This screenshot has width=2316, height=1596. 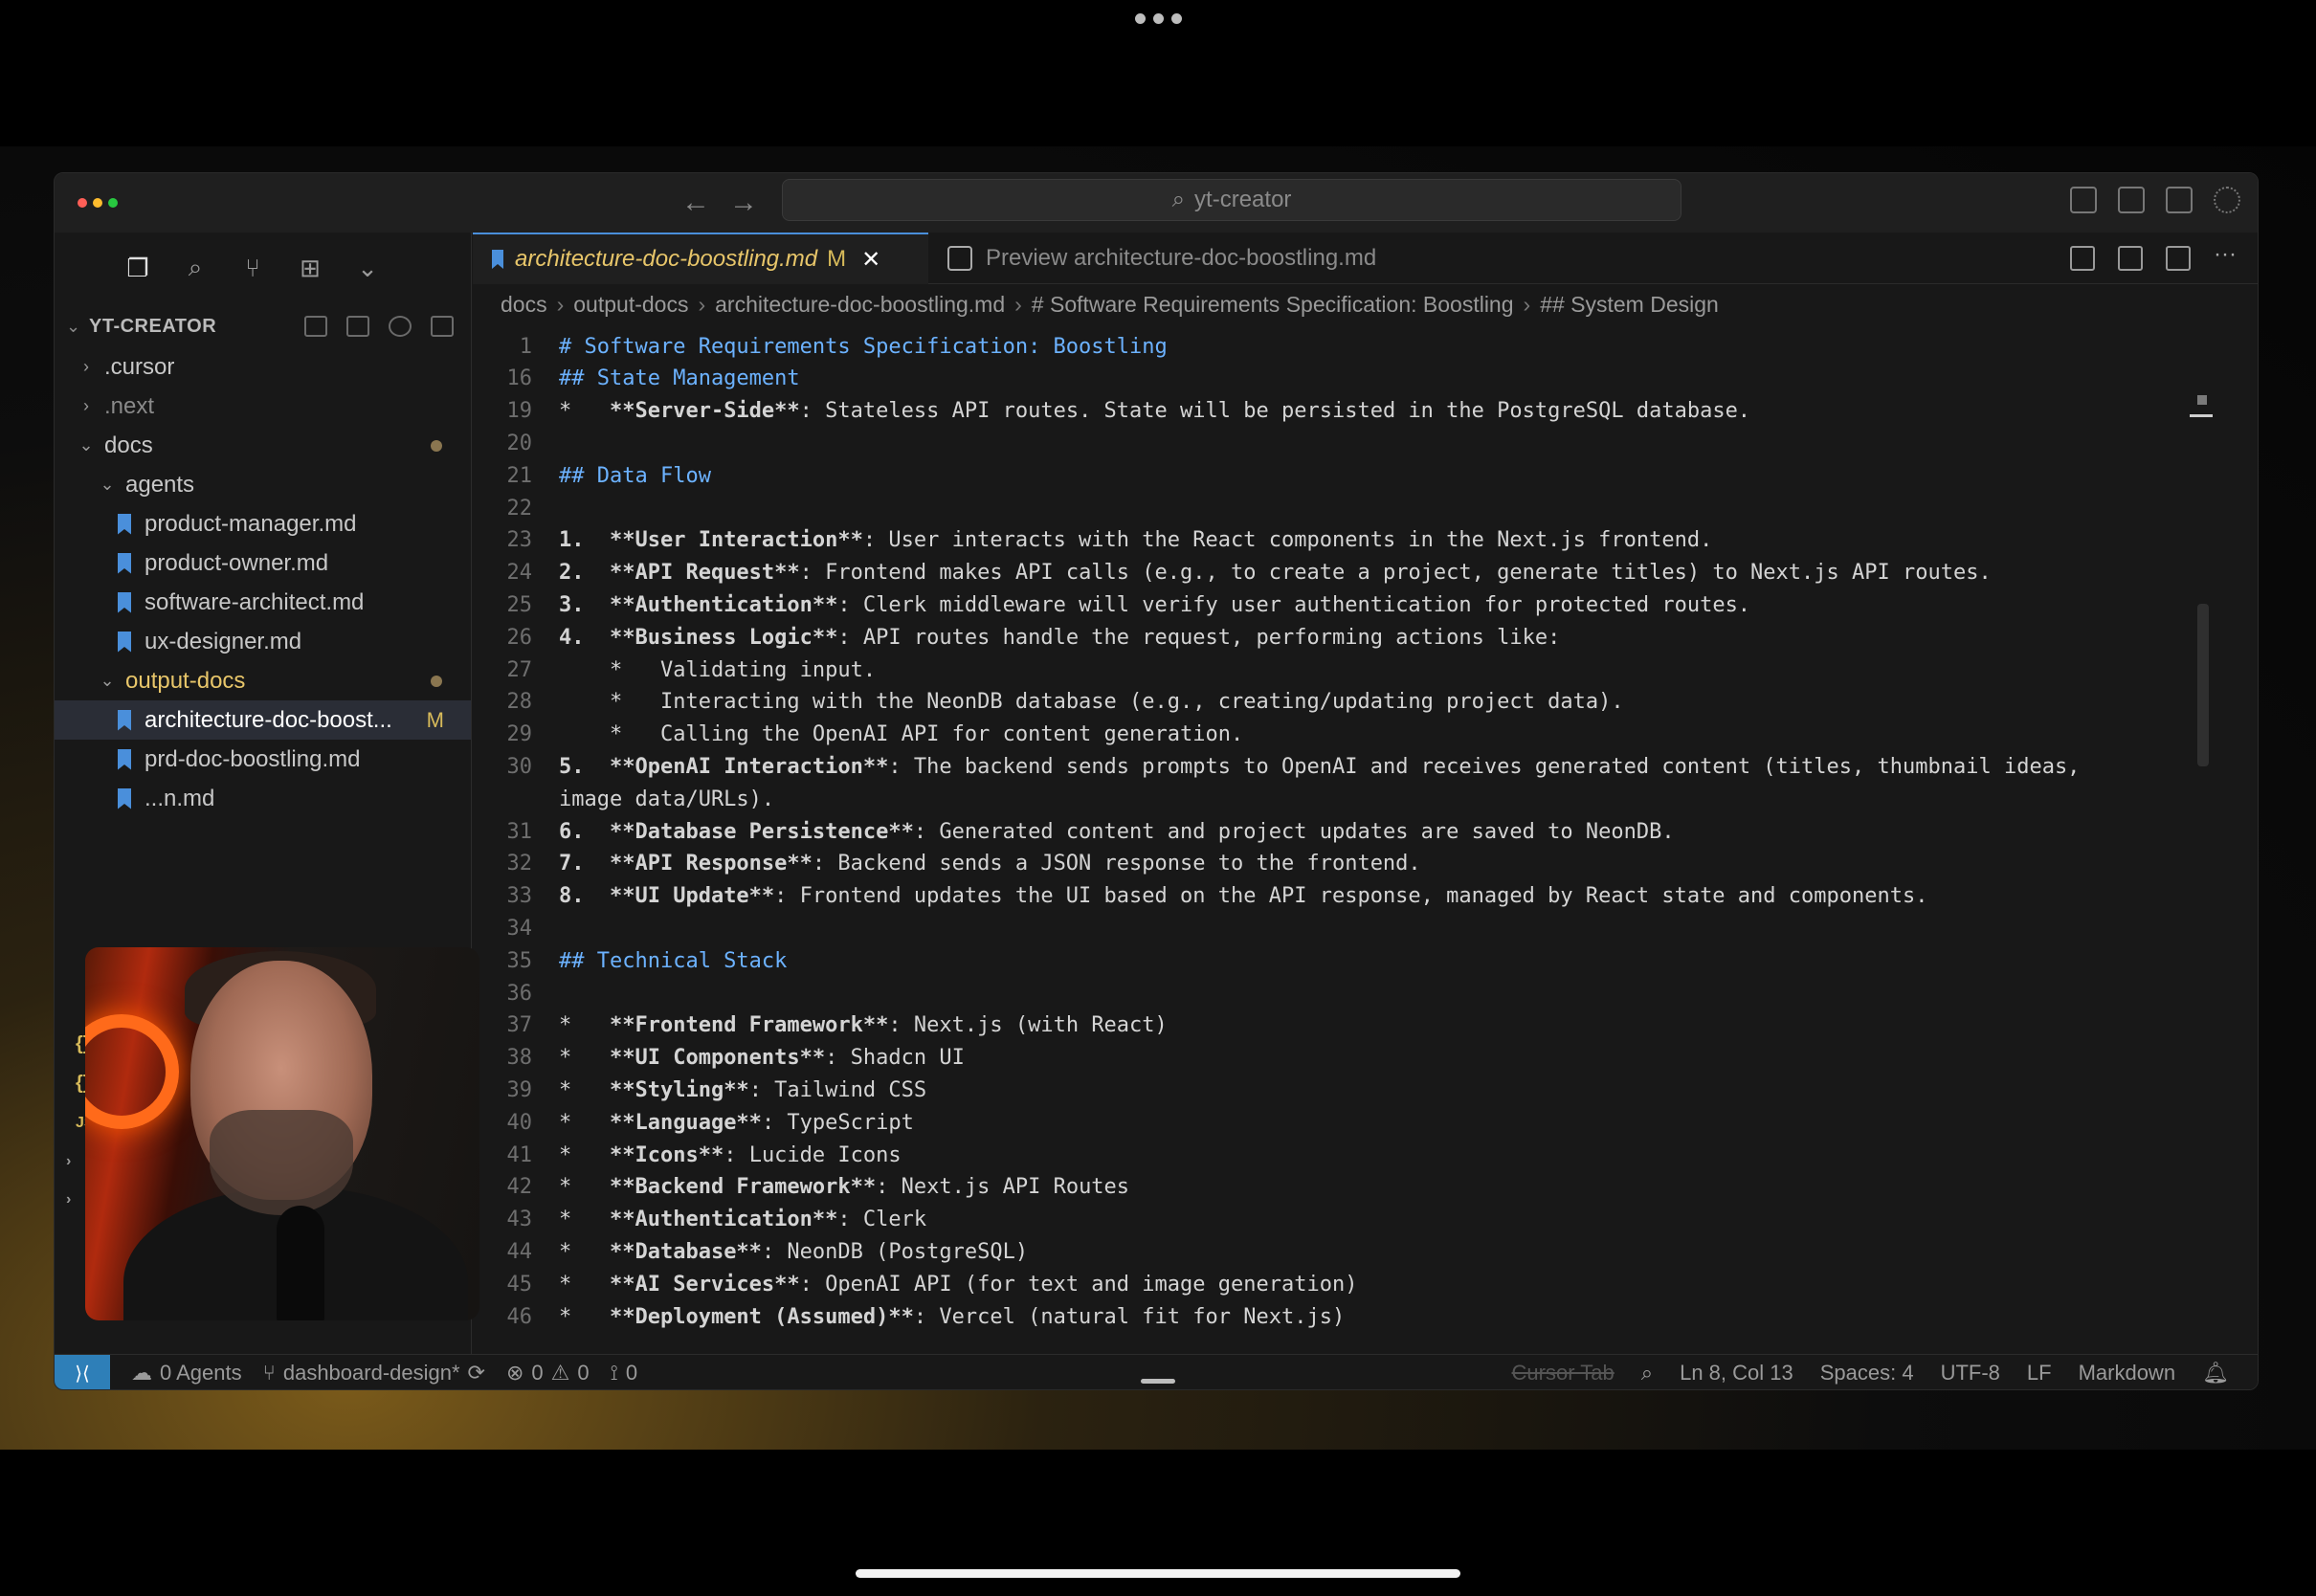 I want to click on indentation: Spaces: 4, so click(x=1867, y=1373).